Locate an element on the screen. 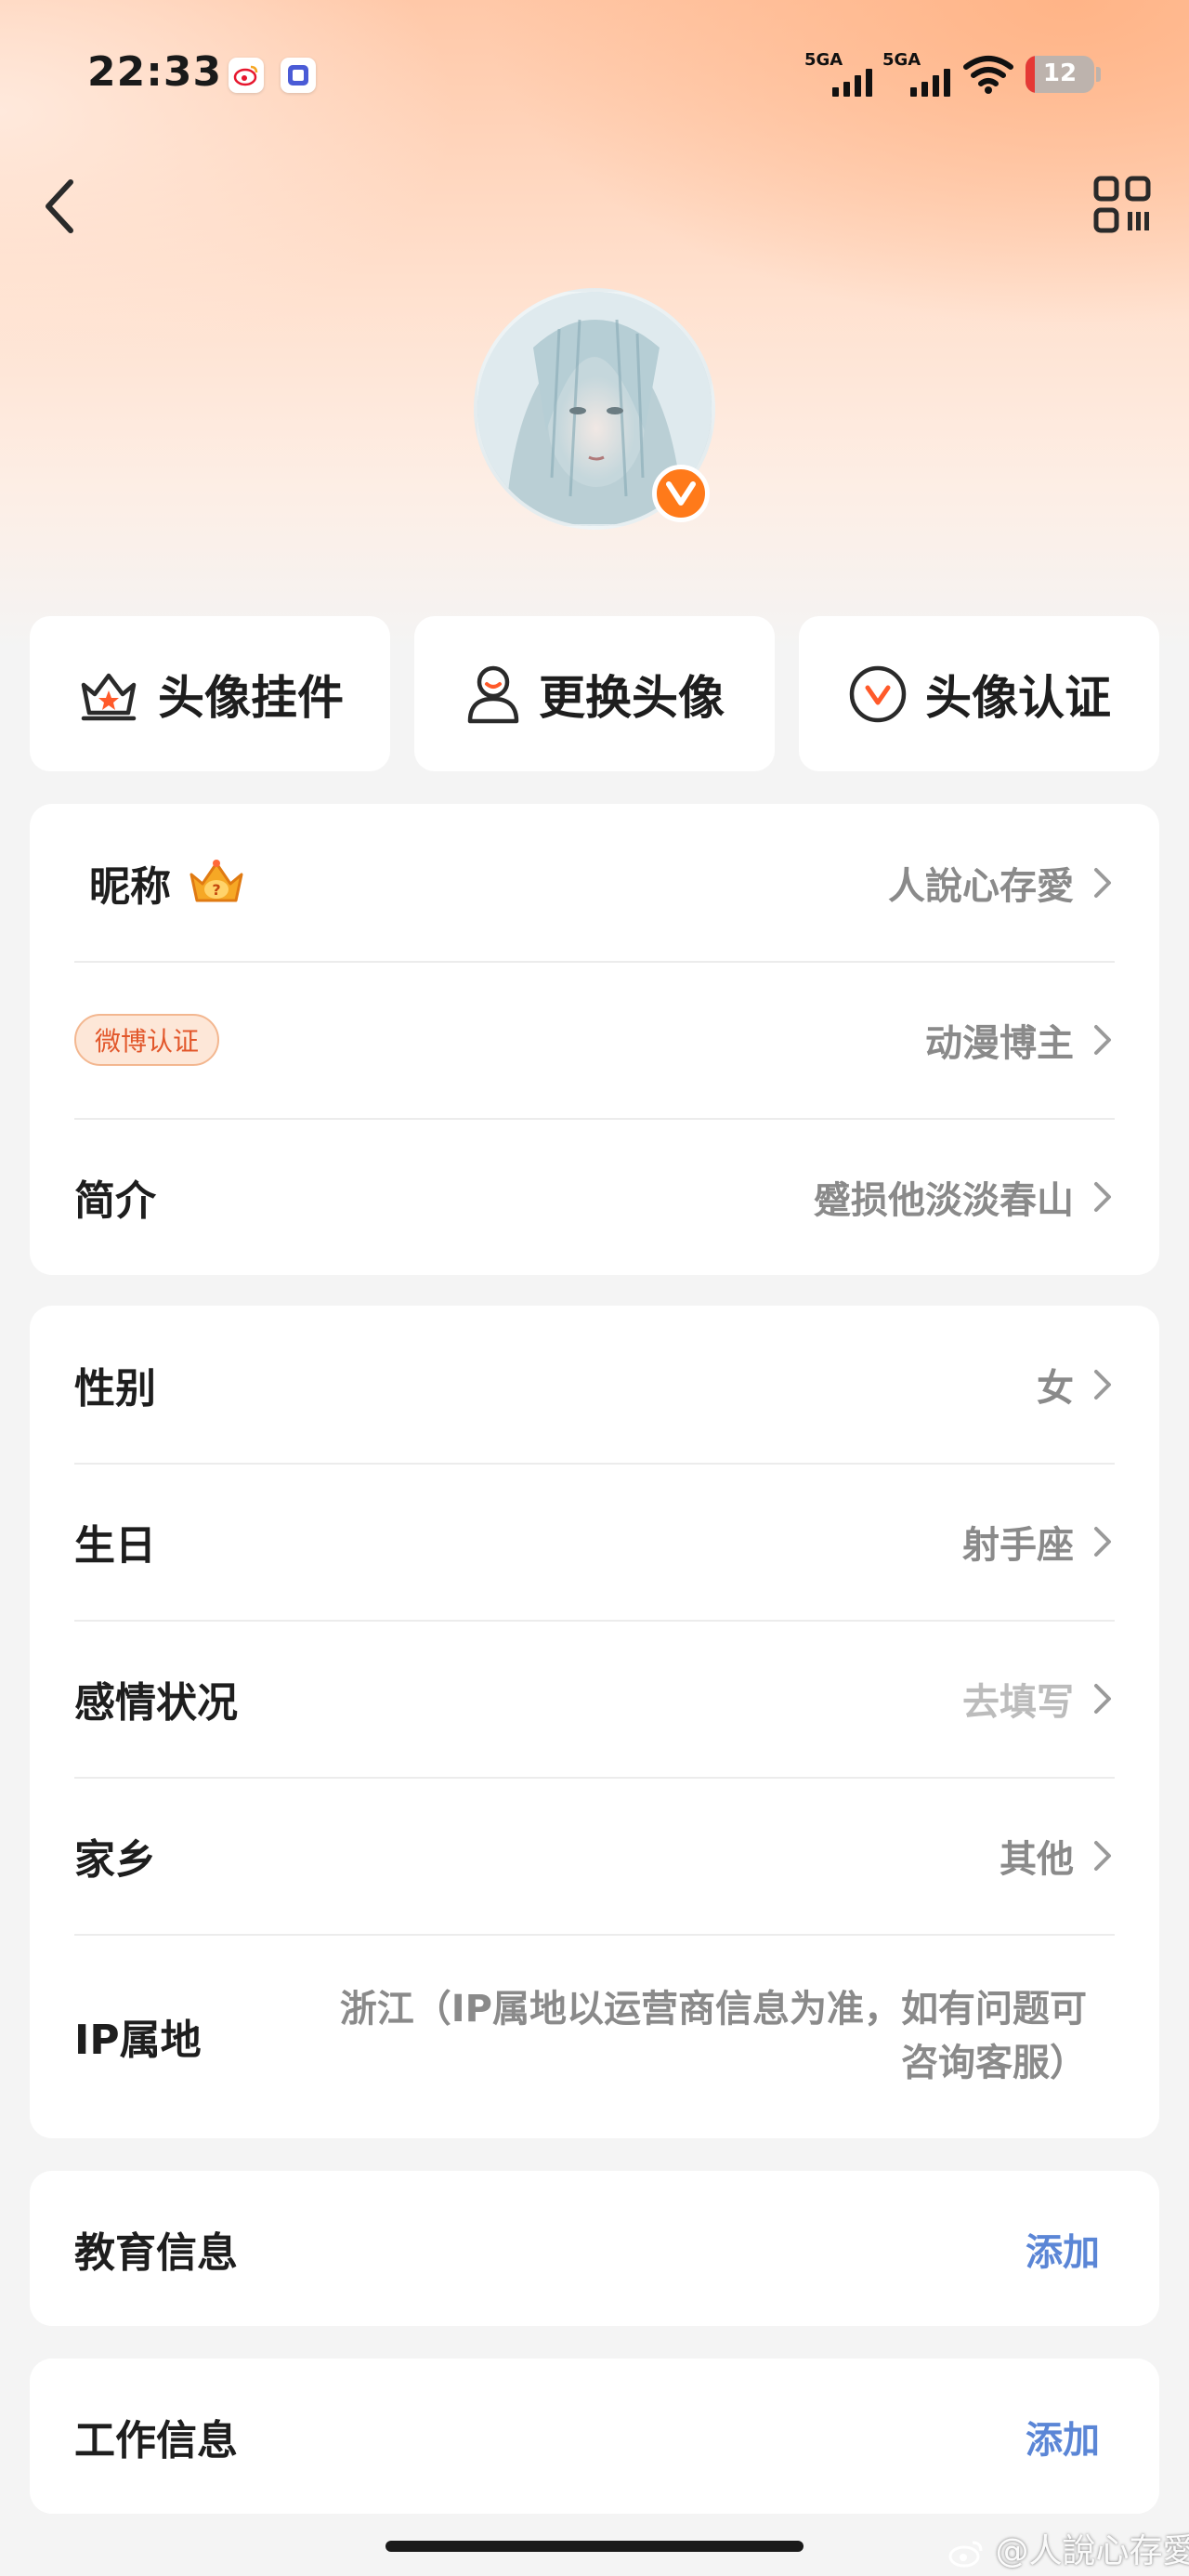 Image resolution: width=1189 pixels, height=2576 pixels. education-add-button: 添加 is located at coordinates (1063, 2249).